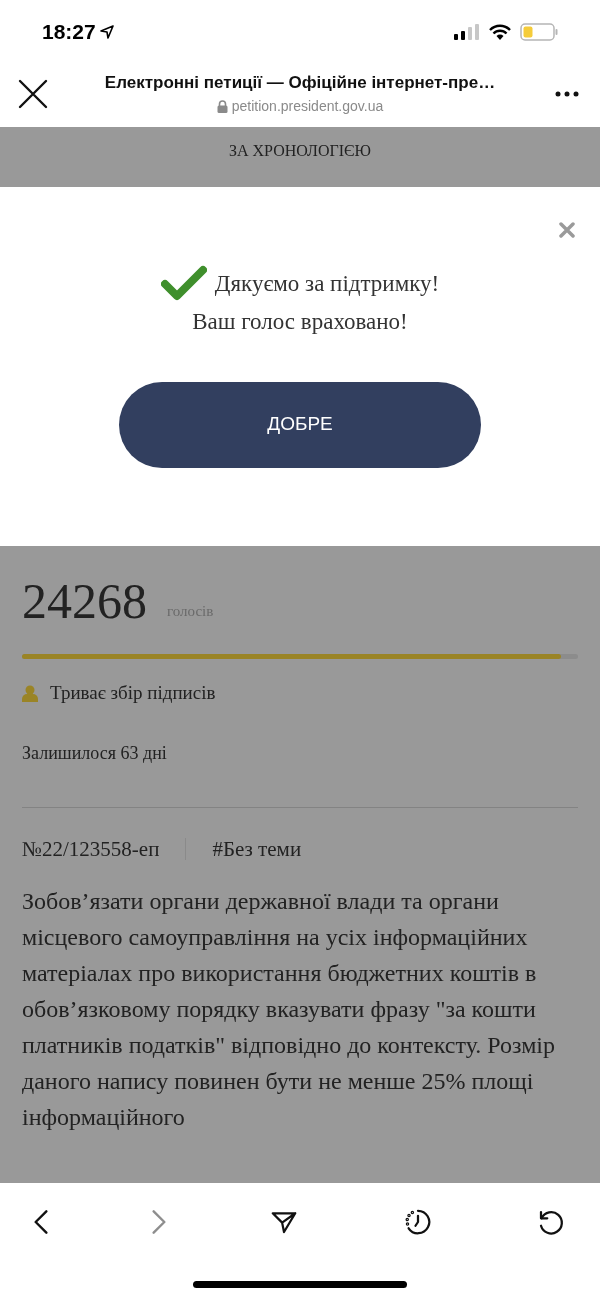 Image resolution: width=600 pixels, height=1298 pixels. What do you see at coordinates (539, 32) in the screenshot?
I see `battery-icon` at bounding box center [539, 32].